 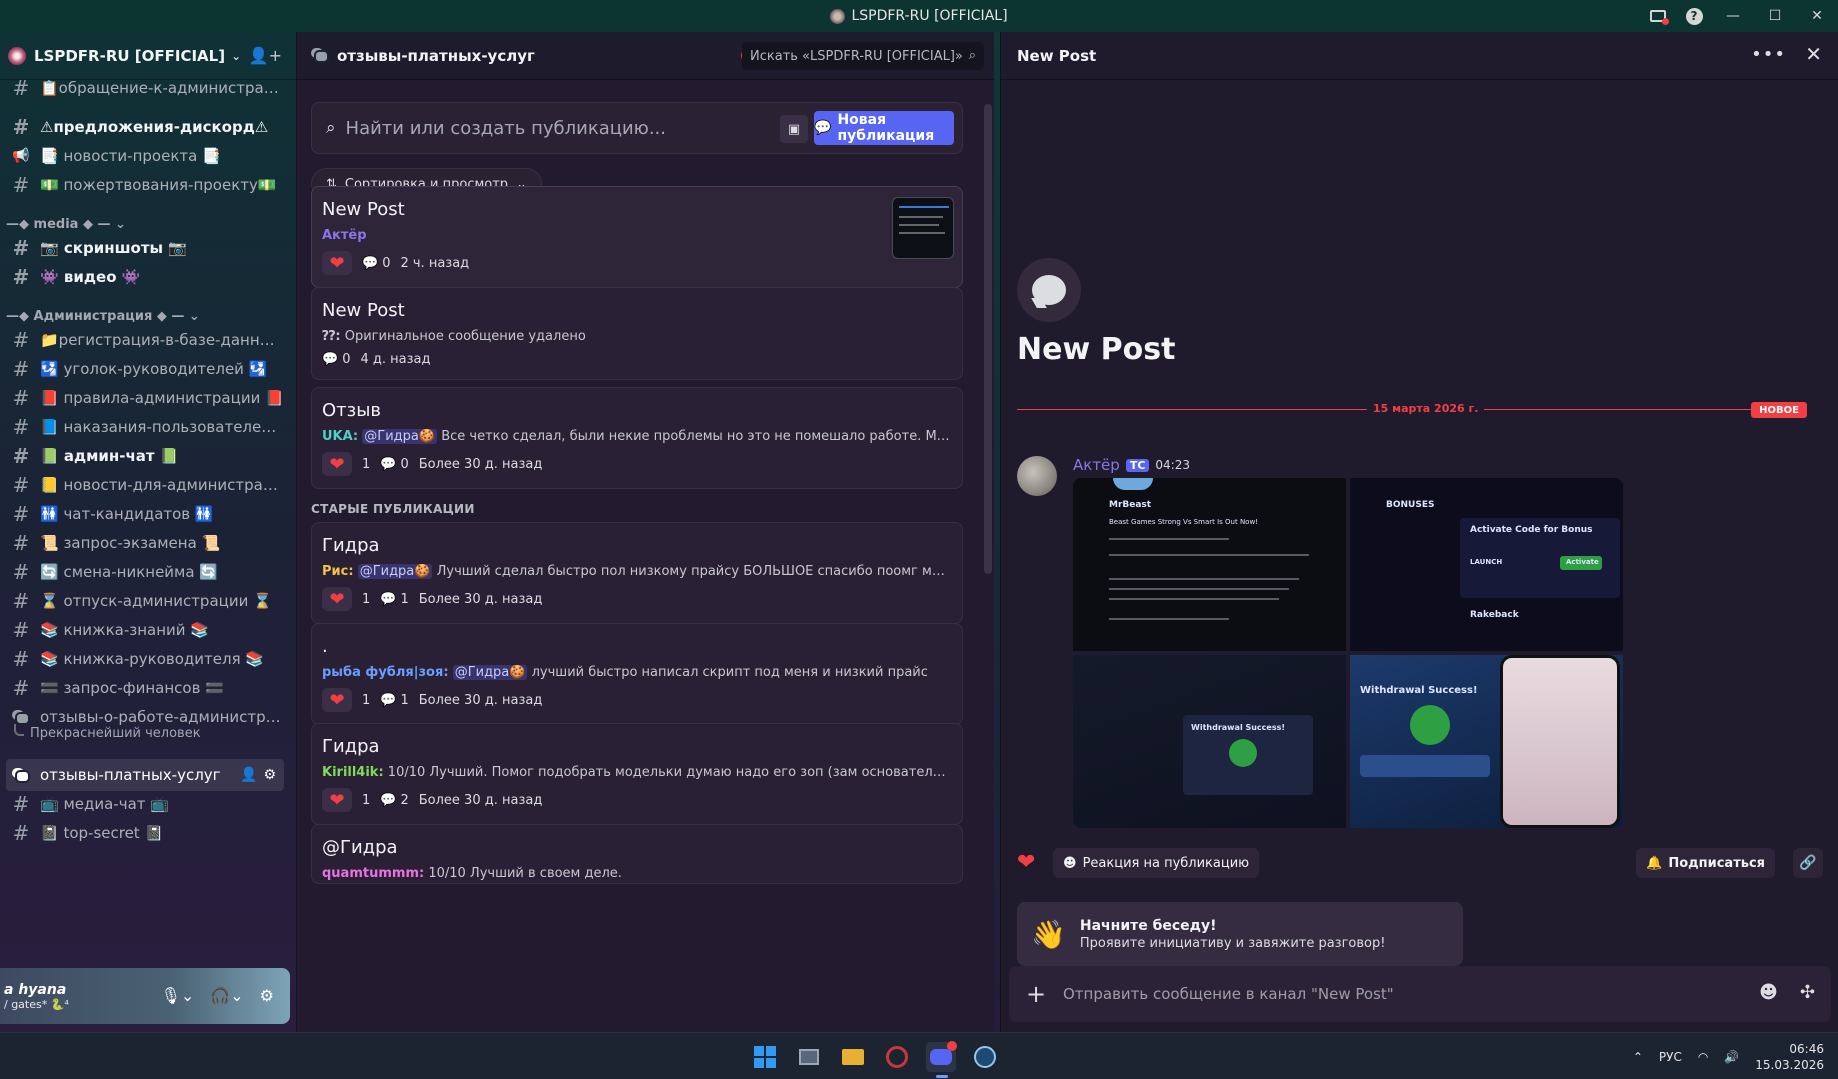 What do you see at coordinates (145, 248) in the screenshot?
I see `sidebar-item: # 📷 скриншоты 📷` at bounding box center [145, 248].